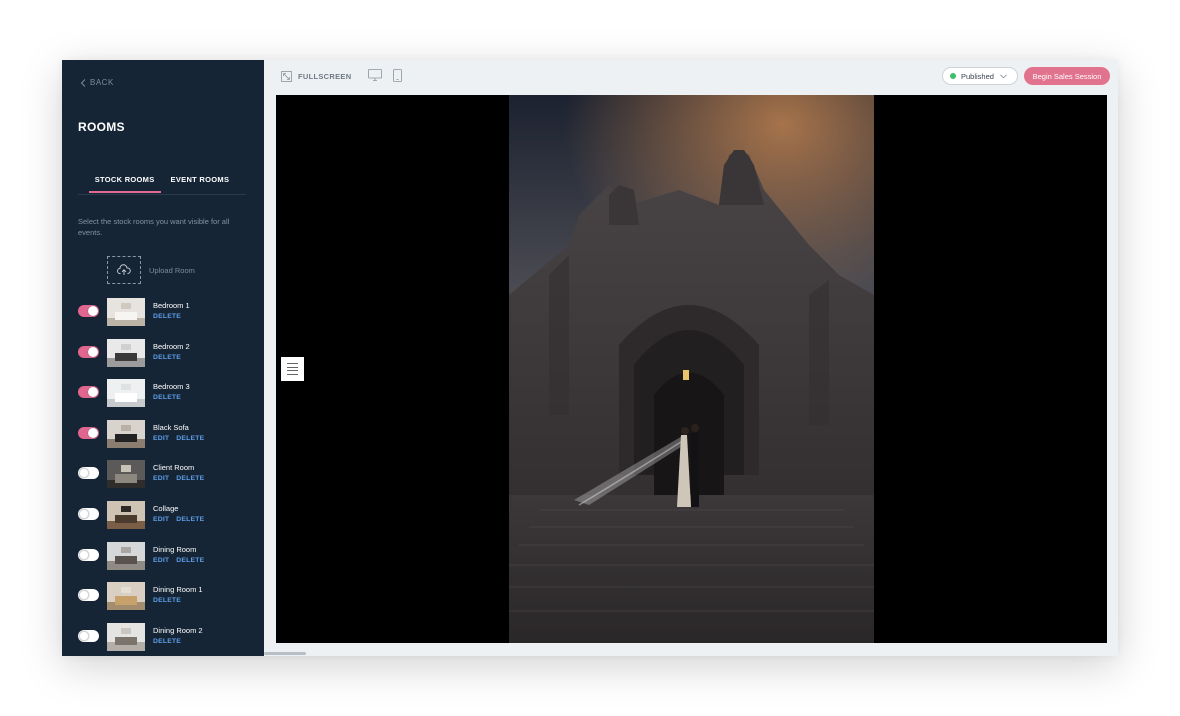 This screenshot has height=716, width=1180. I want to click on room-name: Dining Room, so click(175, 549).